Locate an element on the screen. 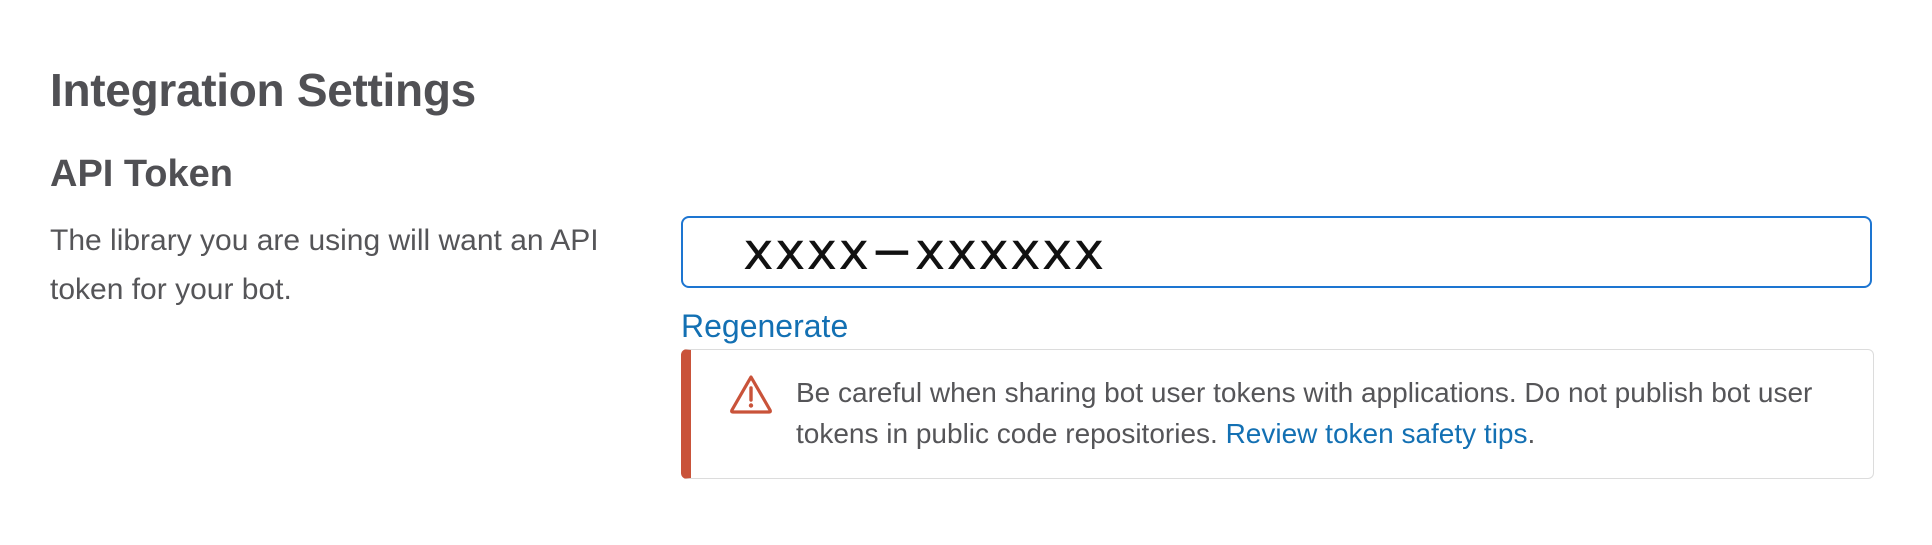  warning-text-end: . is located at coordinates (1531, 433).